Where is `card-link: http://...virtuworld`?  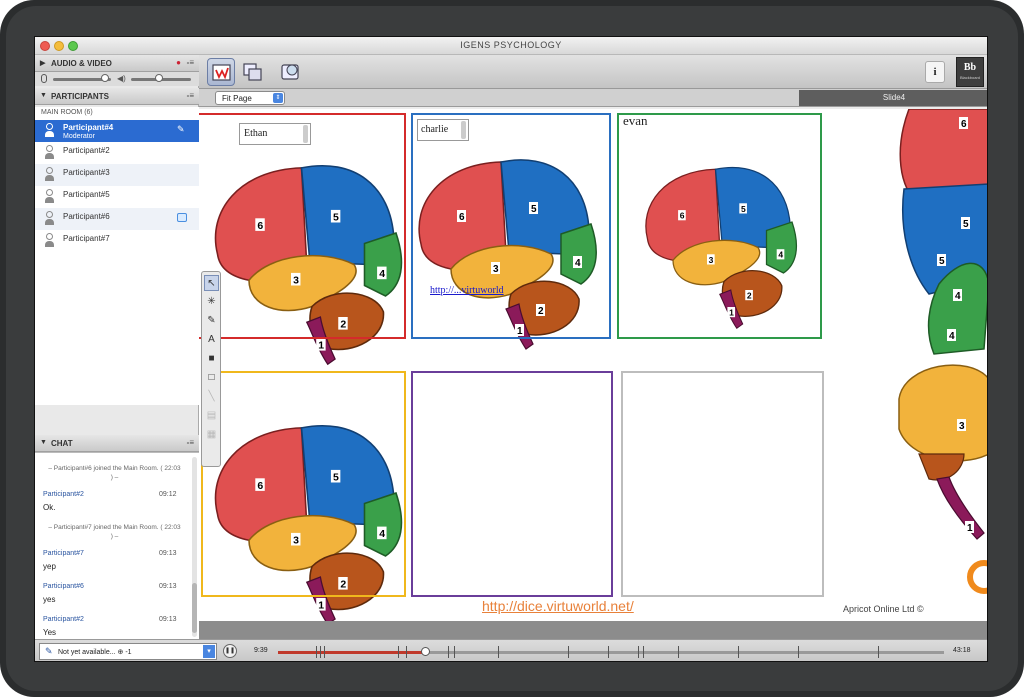 card-link: http://...virtuworld is located at coordinates (467, 290).